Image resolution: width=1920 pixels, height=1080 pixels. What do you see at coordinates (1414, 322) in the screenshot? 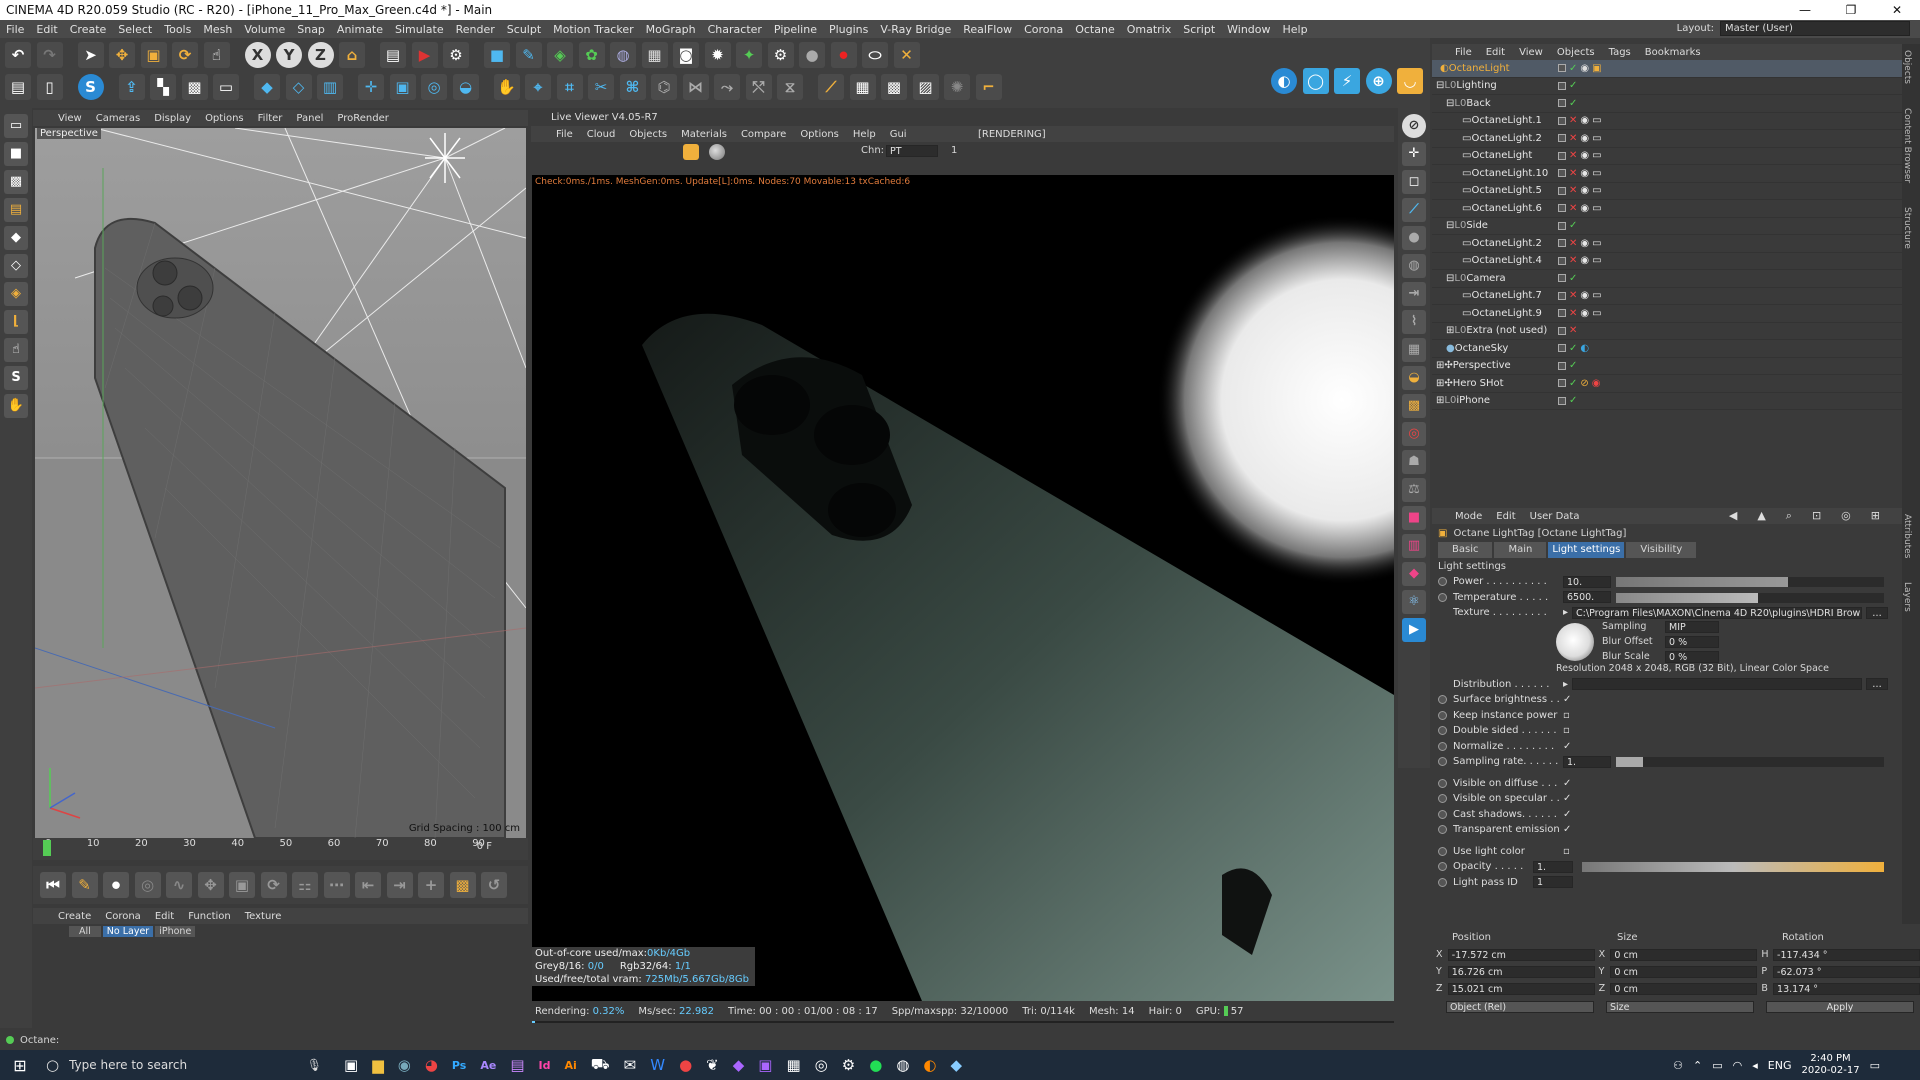
I see `bend-tool-icon: ⌇` at bounding box center [1414, 322].